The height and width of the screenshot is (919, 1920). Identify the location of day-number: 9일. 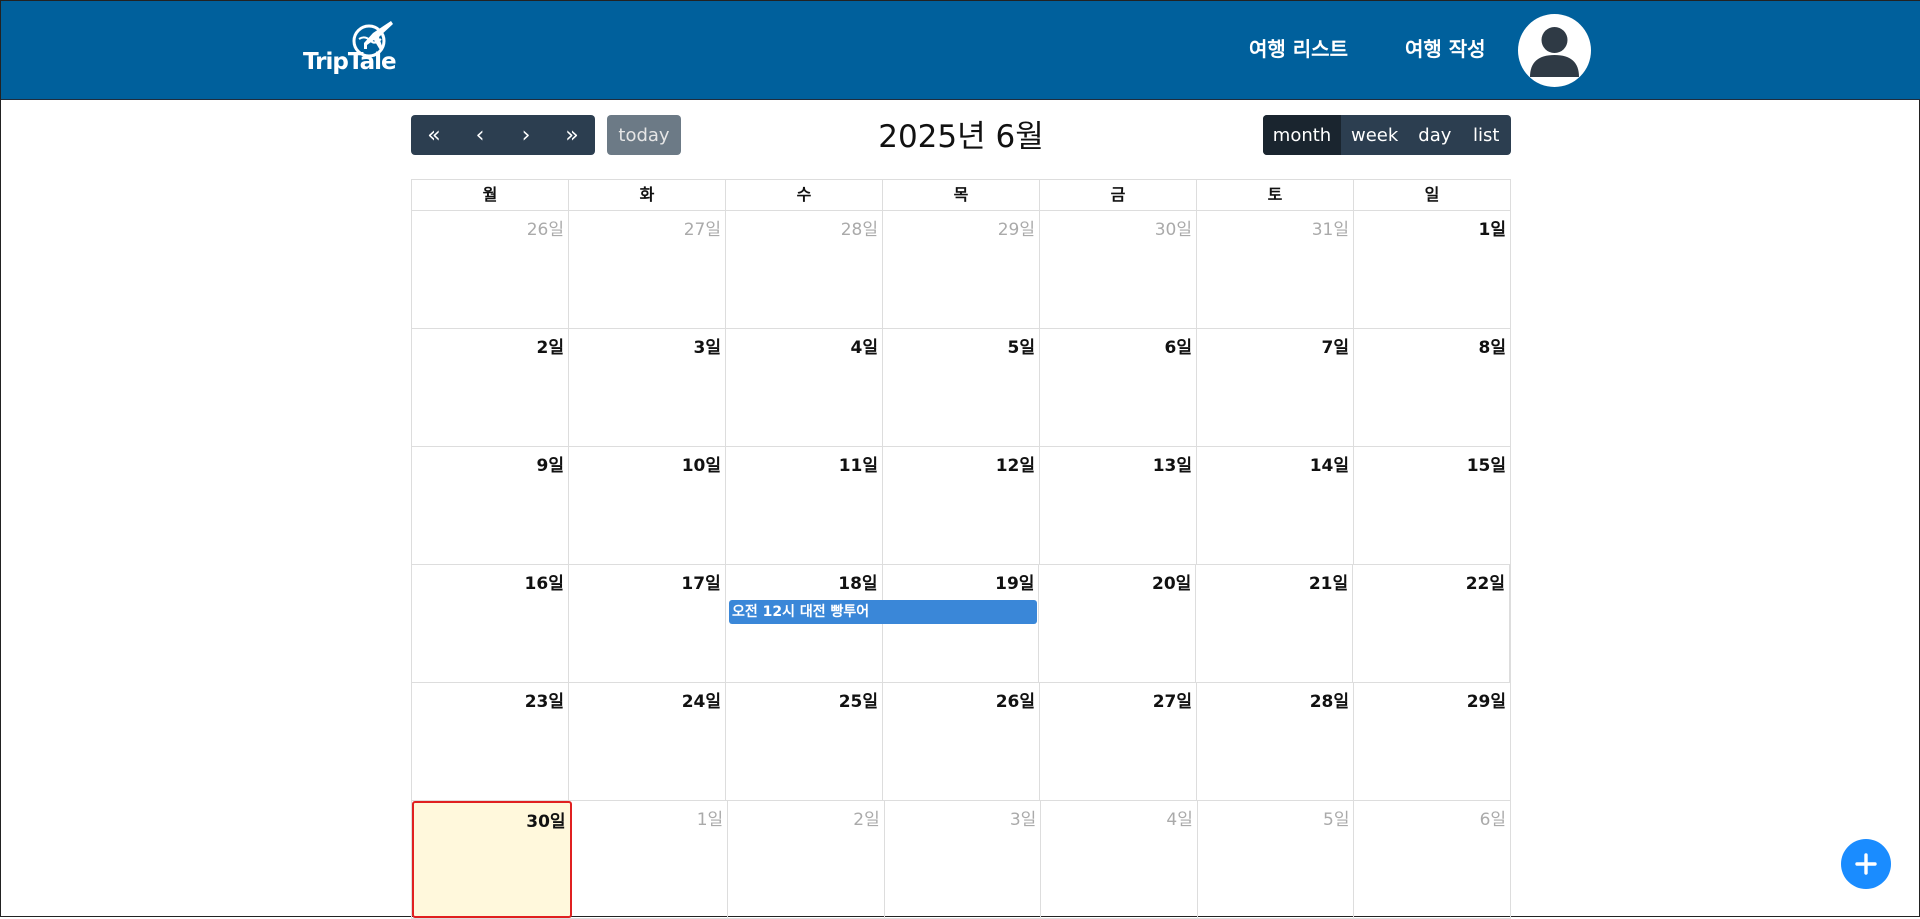
(550, 466).